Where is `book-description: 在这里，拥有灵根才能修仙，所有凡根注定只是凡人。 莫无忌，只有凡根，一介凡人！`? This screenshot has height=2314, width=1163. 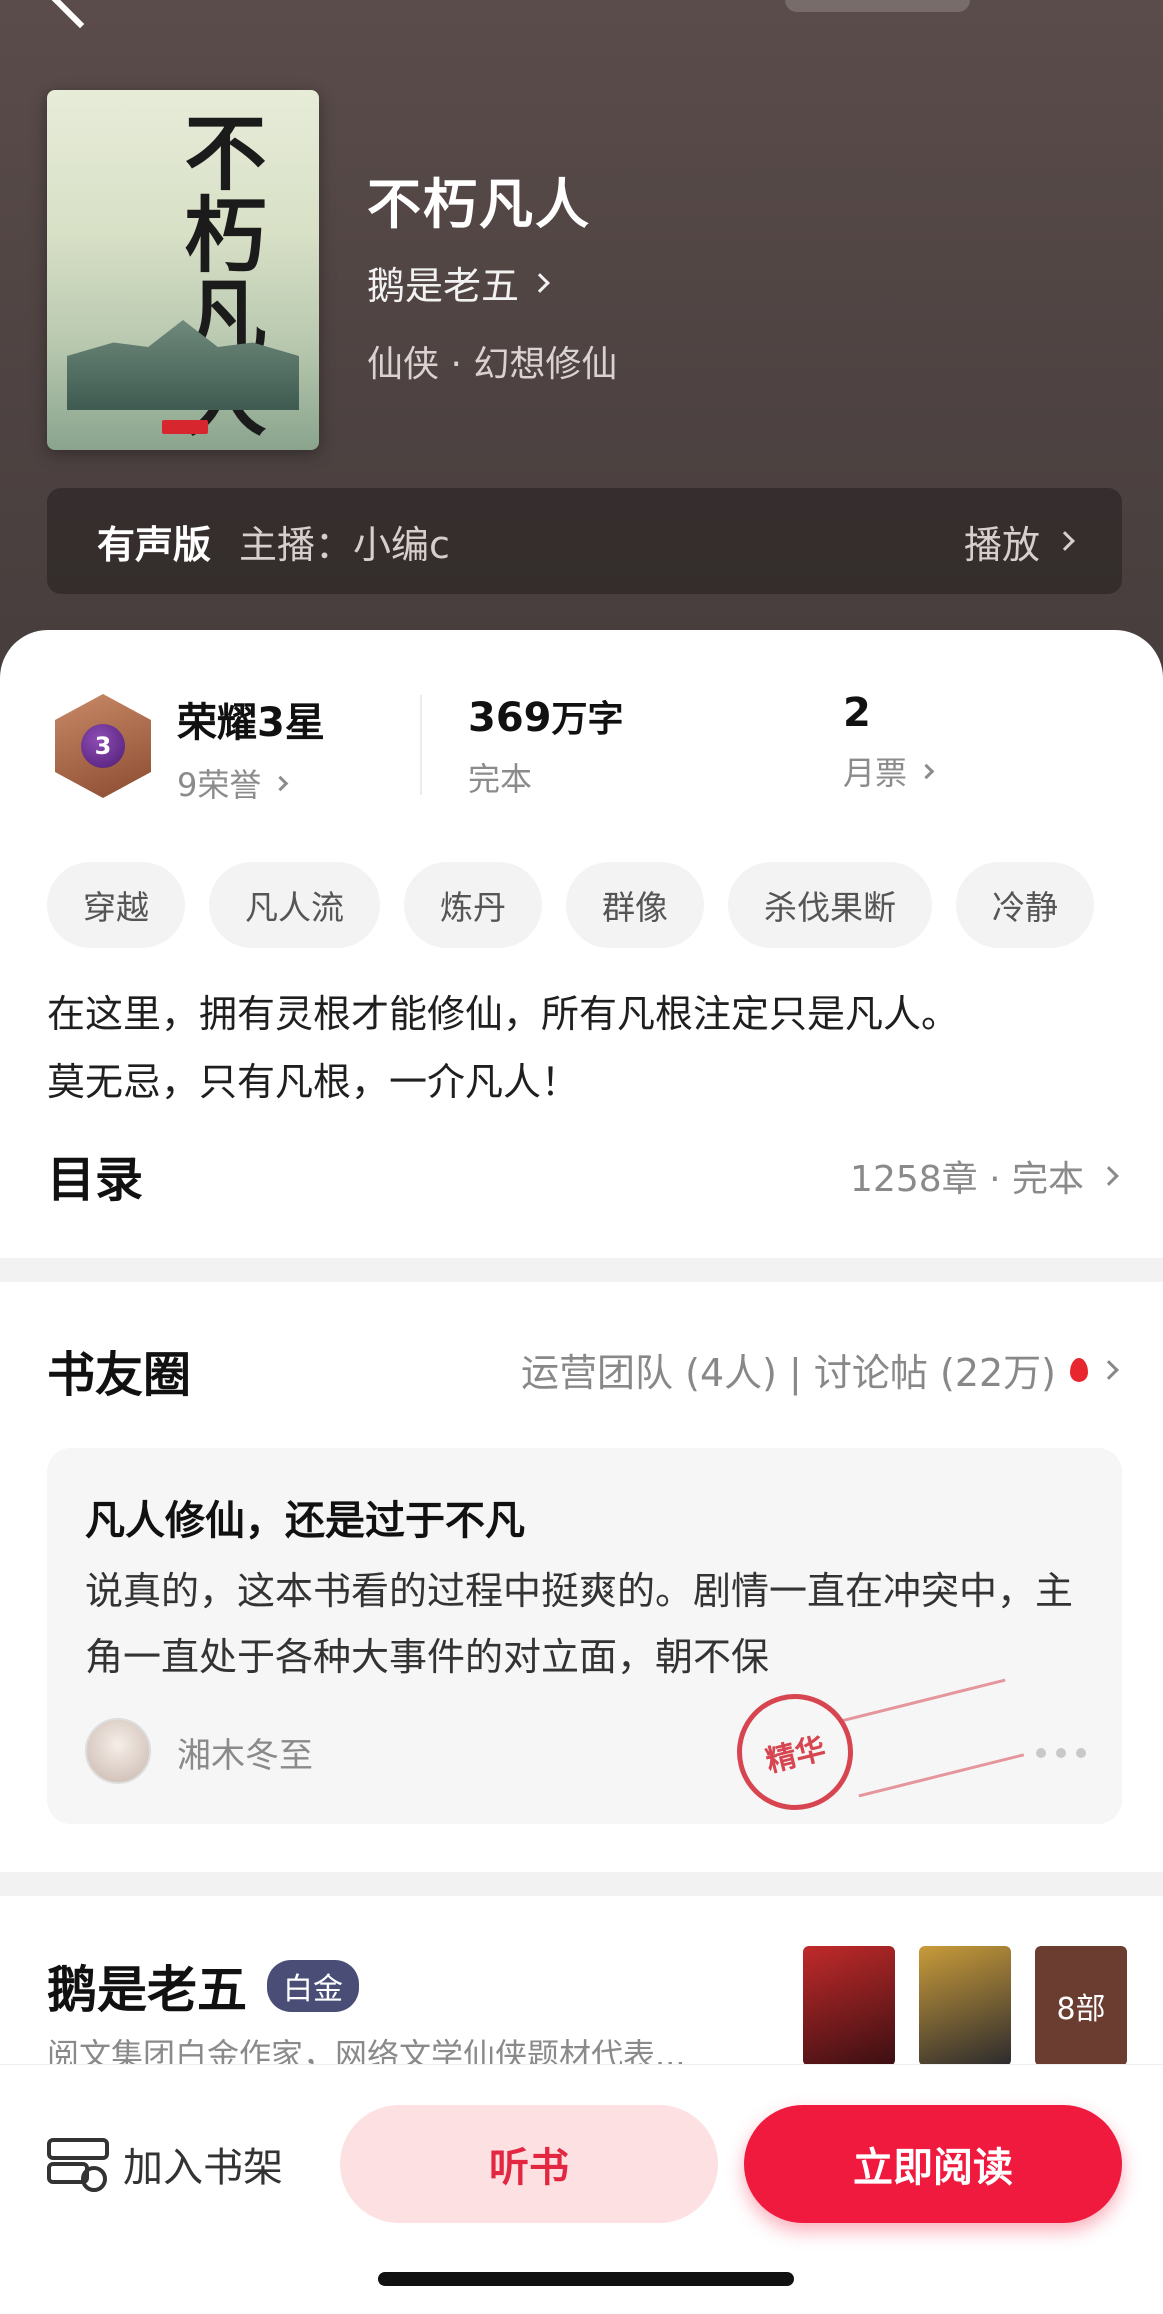
book-description: 在这里，拥有灵根才能修仙，所有凡根注定只是凡人。 莫无忌，只有凡根，一介凡人！ is located at coordinates (587, 1048).